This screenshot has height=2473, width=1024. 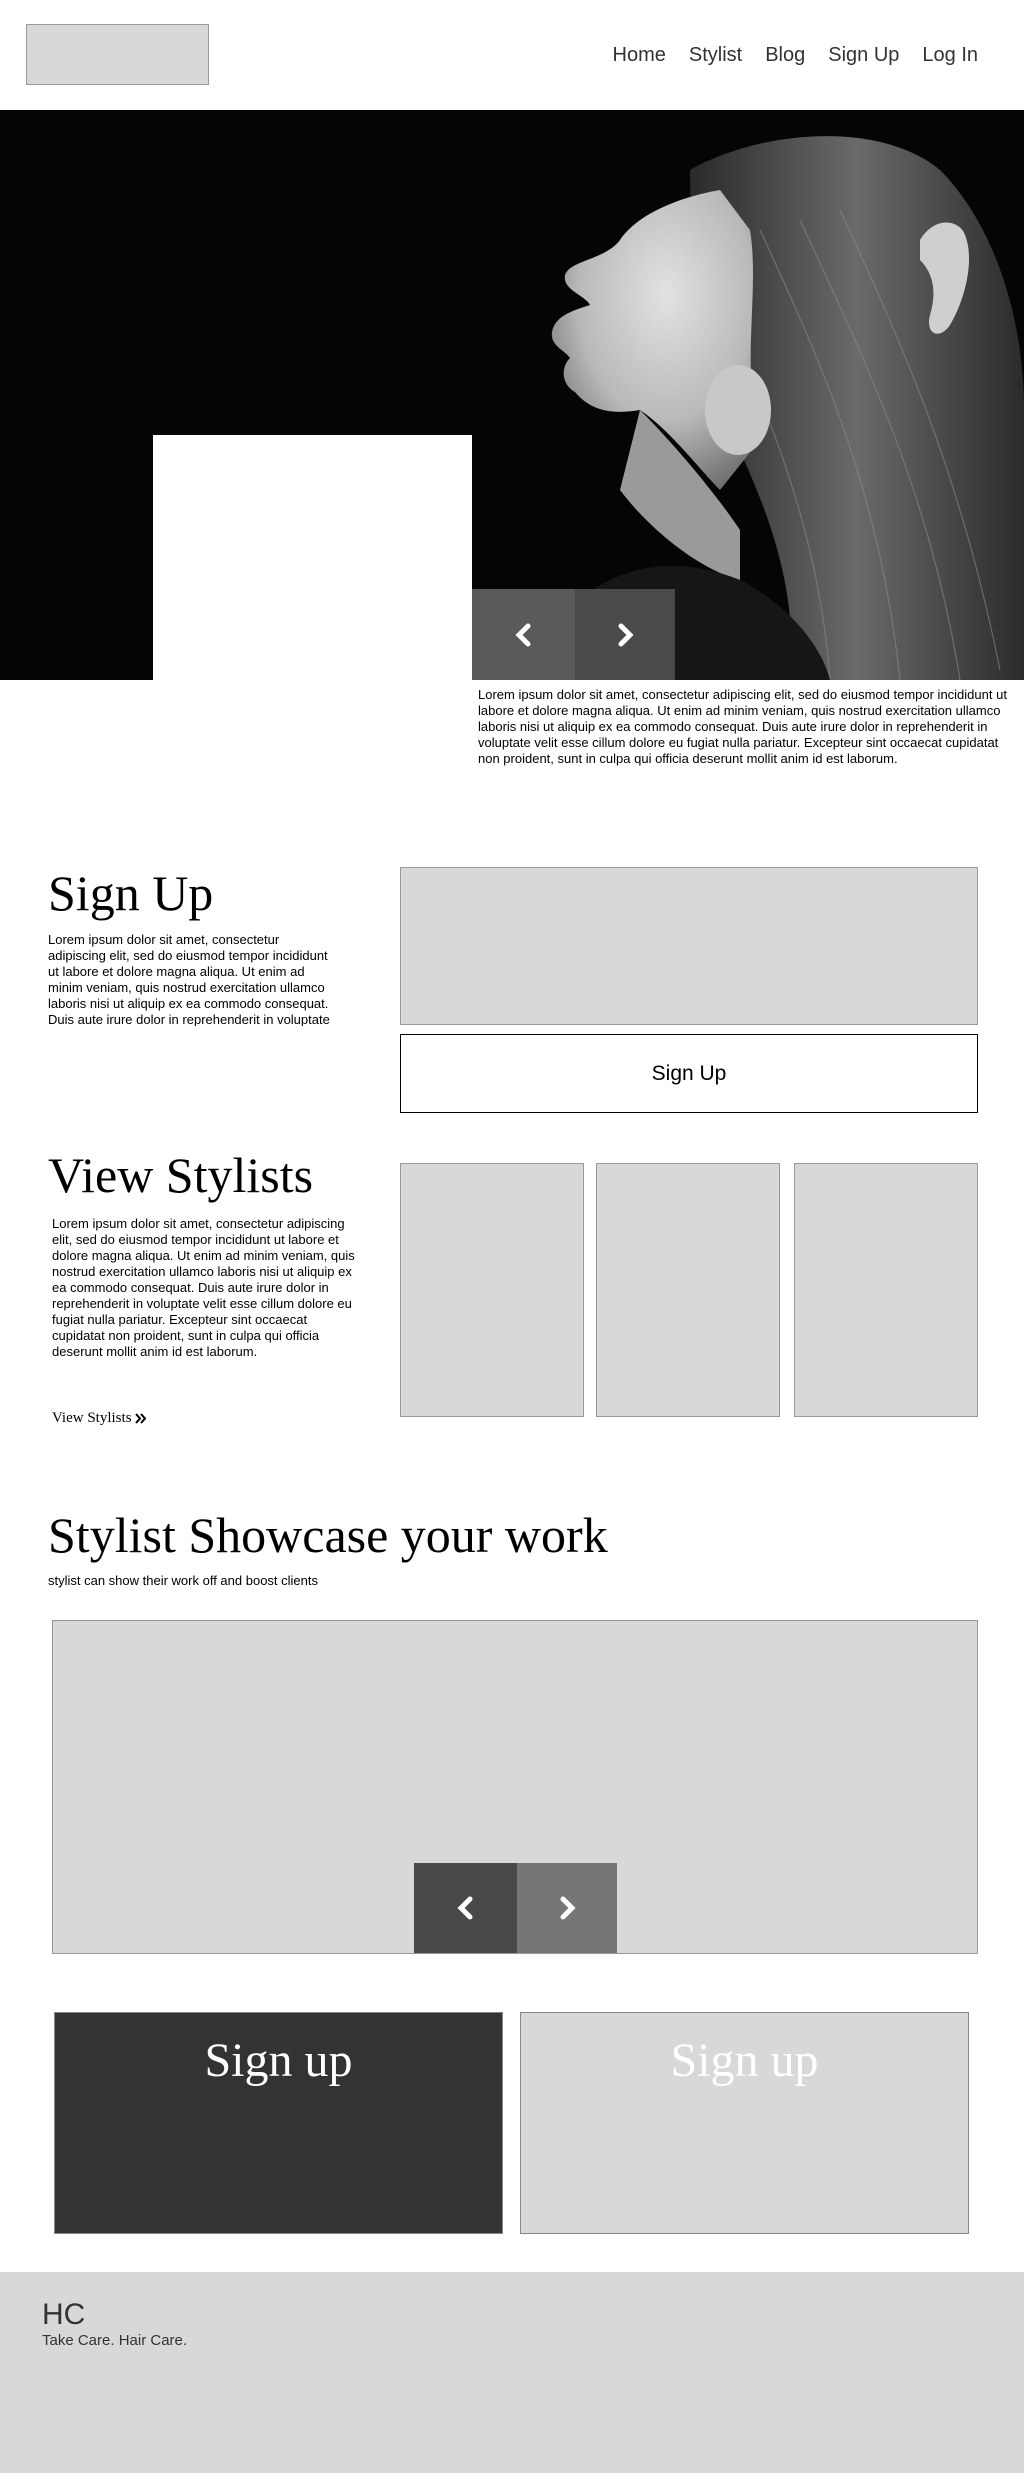 What do you see at coordinates (689, 946) in the screenshot?
I see `signup-image-placeholder` at bounding box center [689, 946].